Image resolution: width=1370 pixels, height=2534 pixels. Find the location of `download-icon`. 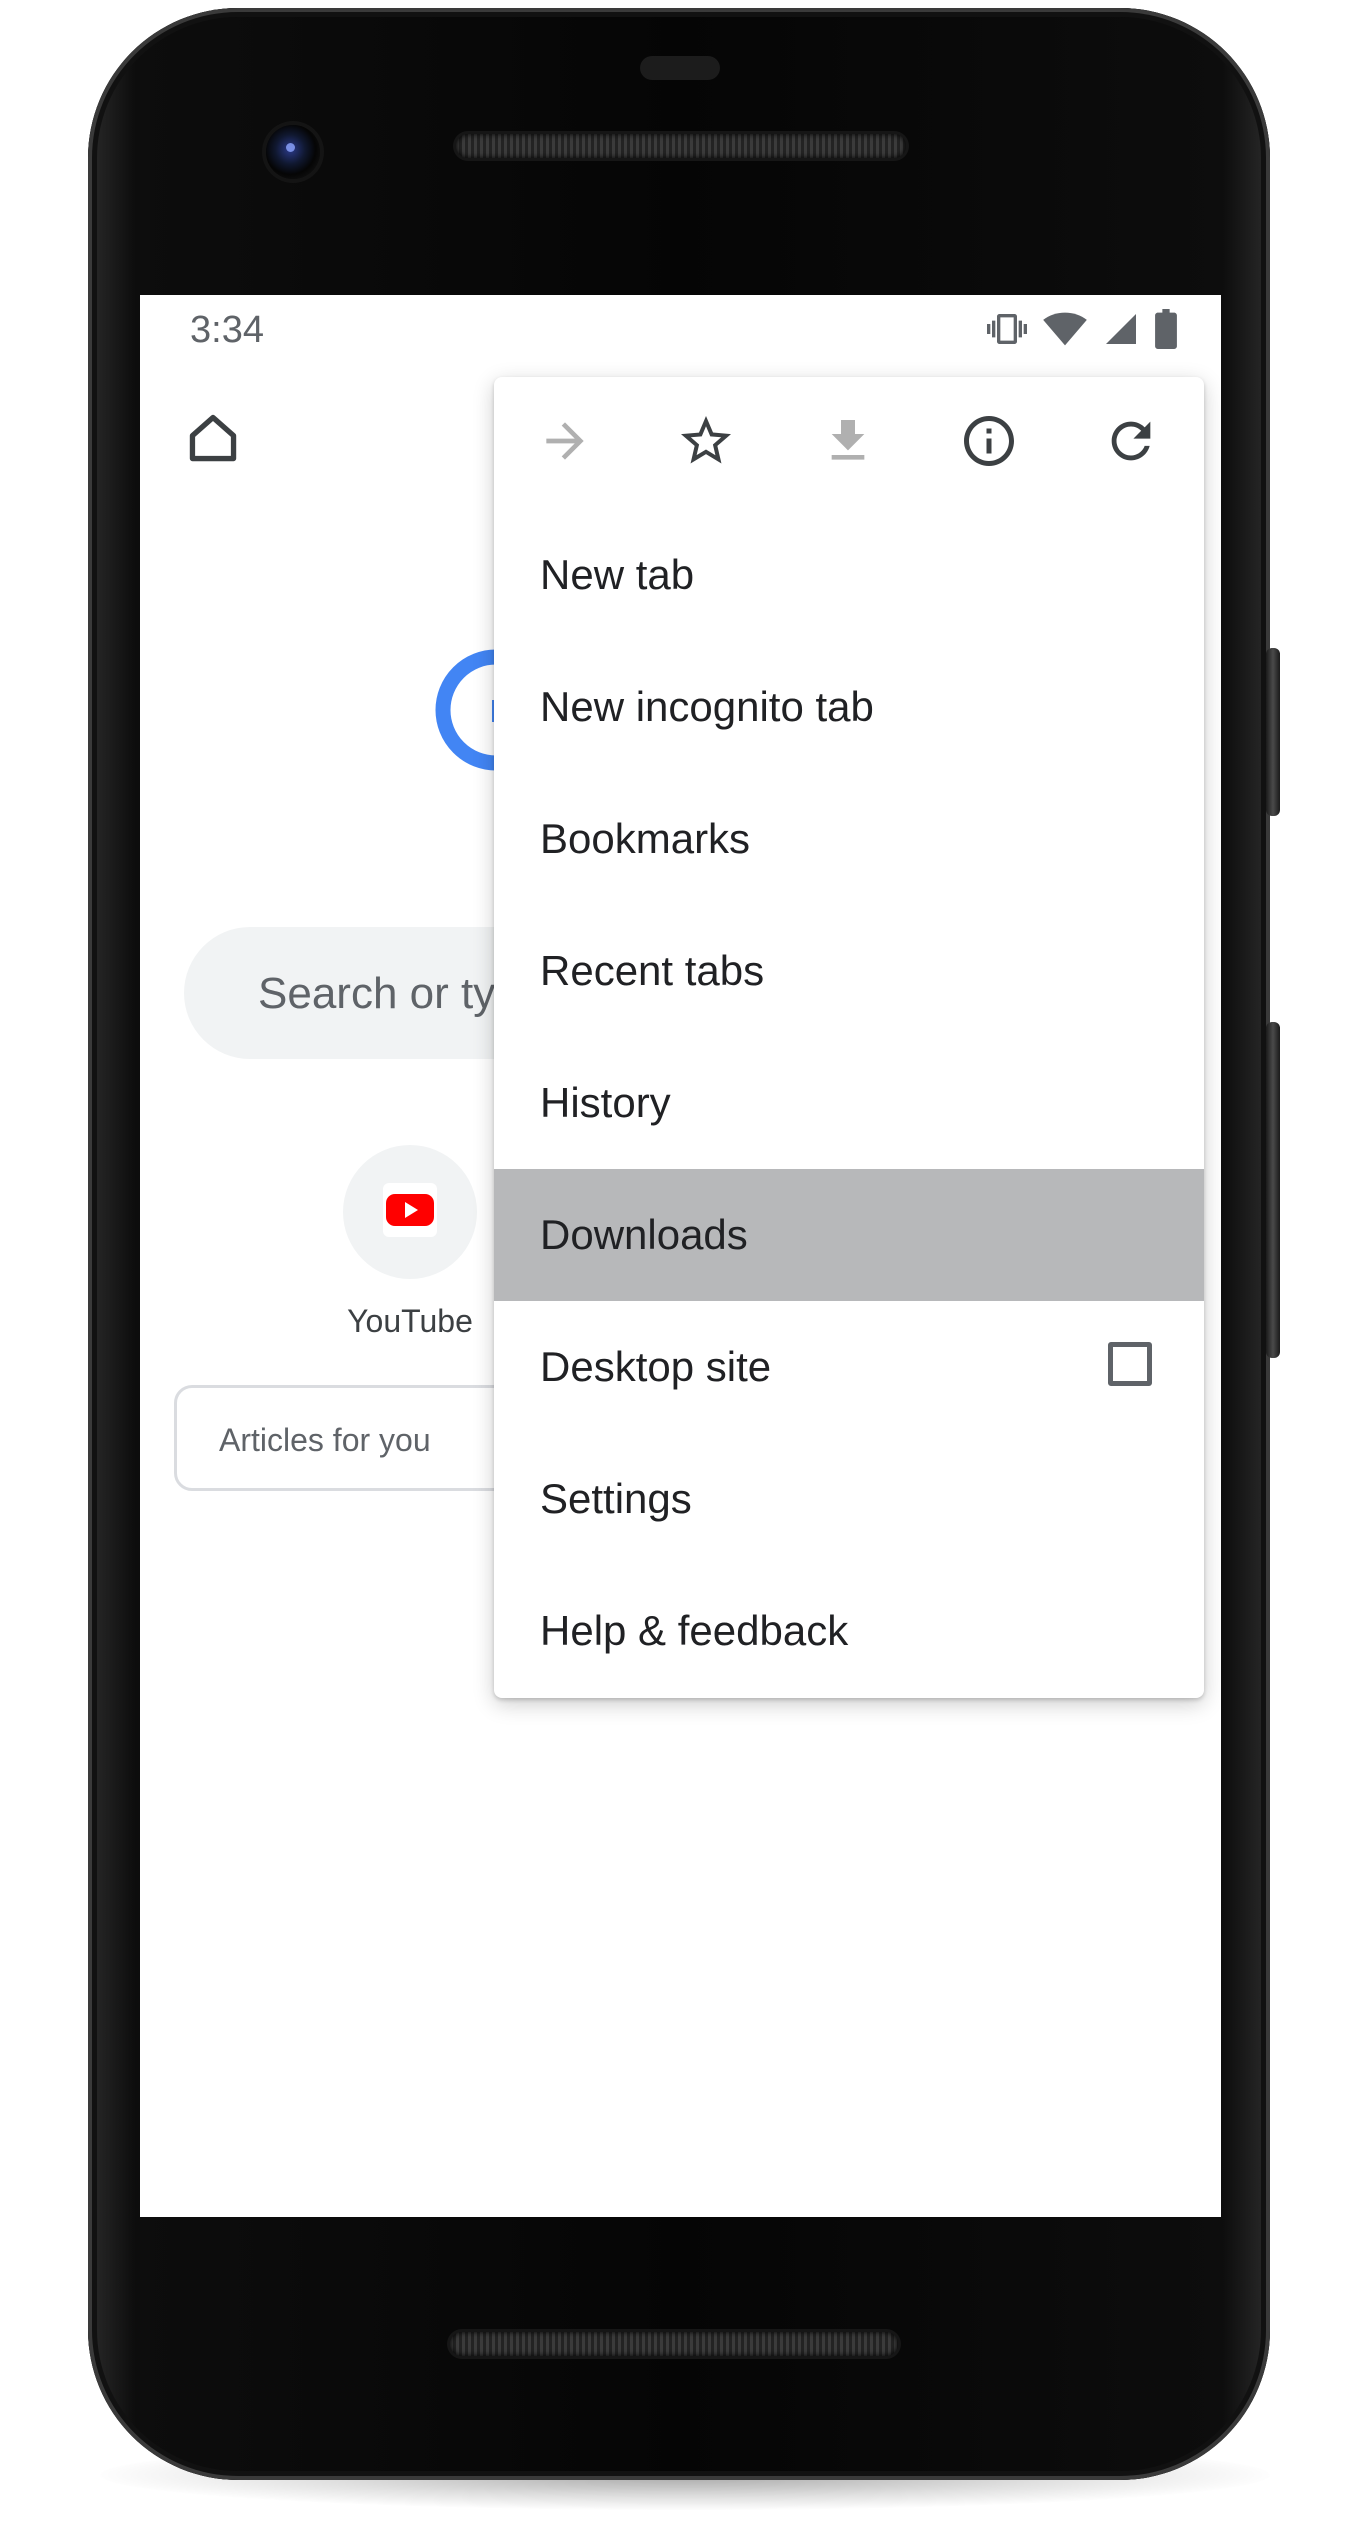

download-icon is located at coordinates (848, 443).